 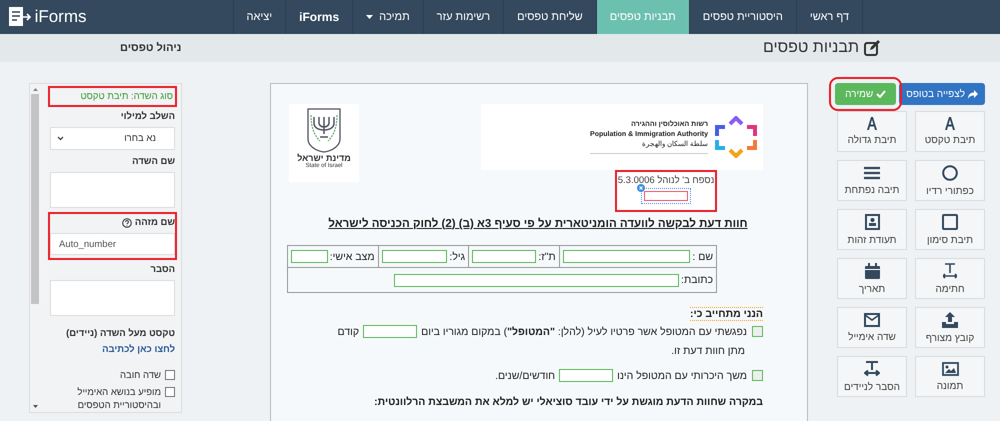 What do you see at coordinates (35, 89) in the screenshot?
I see `scroll-up-icon` at bounding box center [35, 89].